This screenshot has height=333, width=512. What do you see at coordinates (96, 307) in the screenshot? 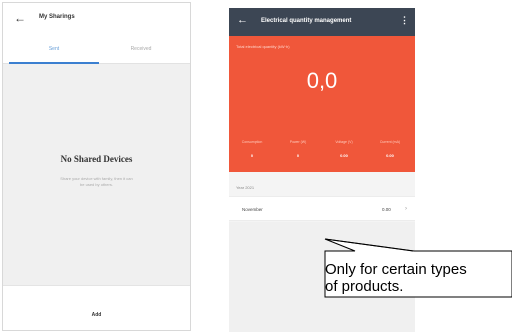
I see `sharing-footer: Add` at bounding box center [96, 307].